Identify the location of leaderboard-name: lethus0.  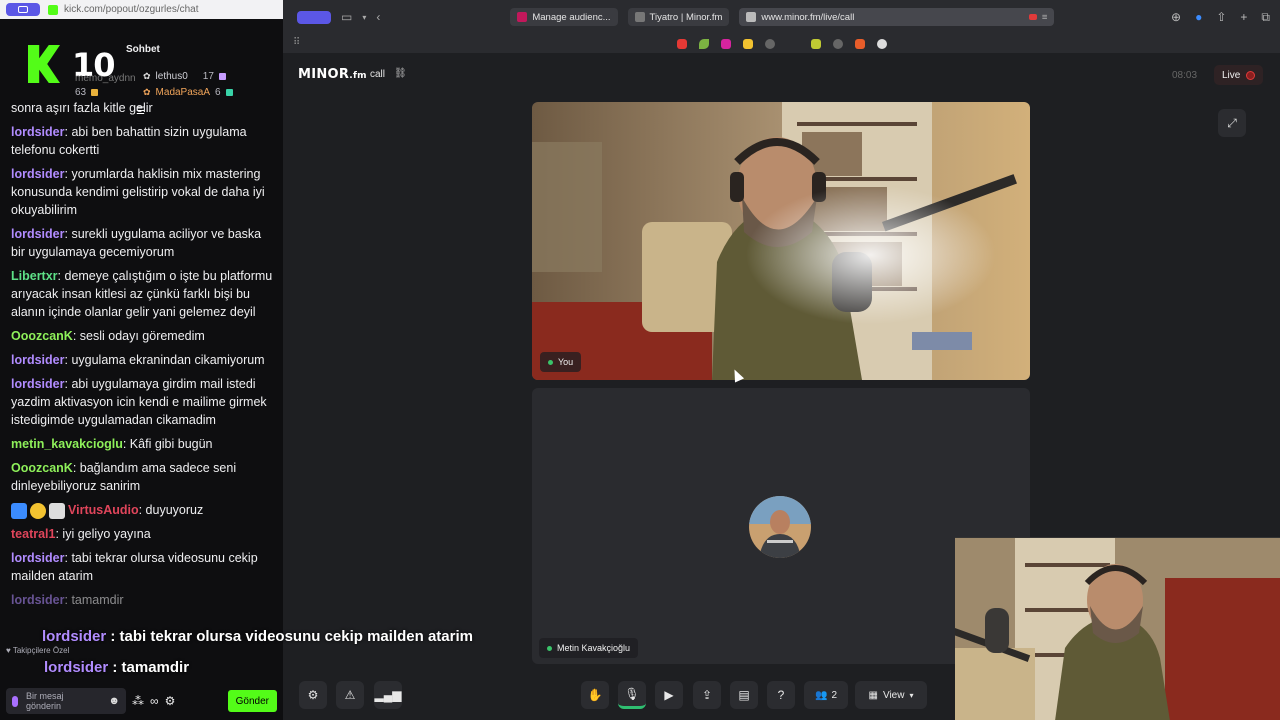
(171, 76).